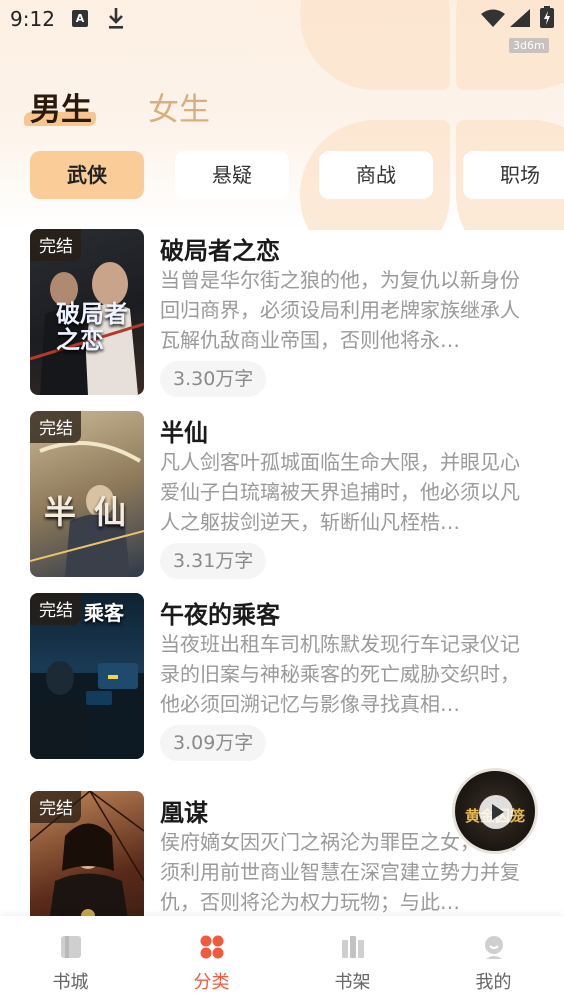 The image size is (564, 1004). Describe the element at coordinates (213, 561) in the screenshot. I see `word-count-badge: 3.31万字` at that location.